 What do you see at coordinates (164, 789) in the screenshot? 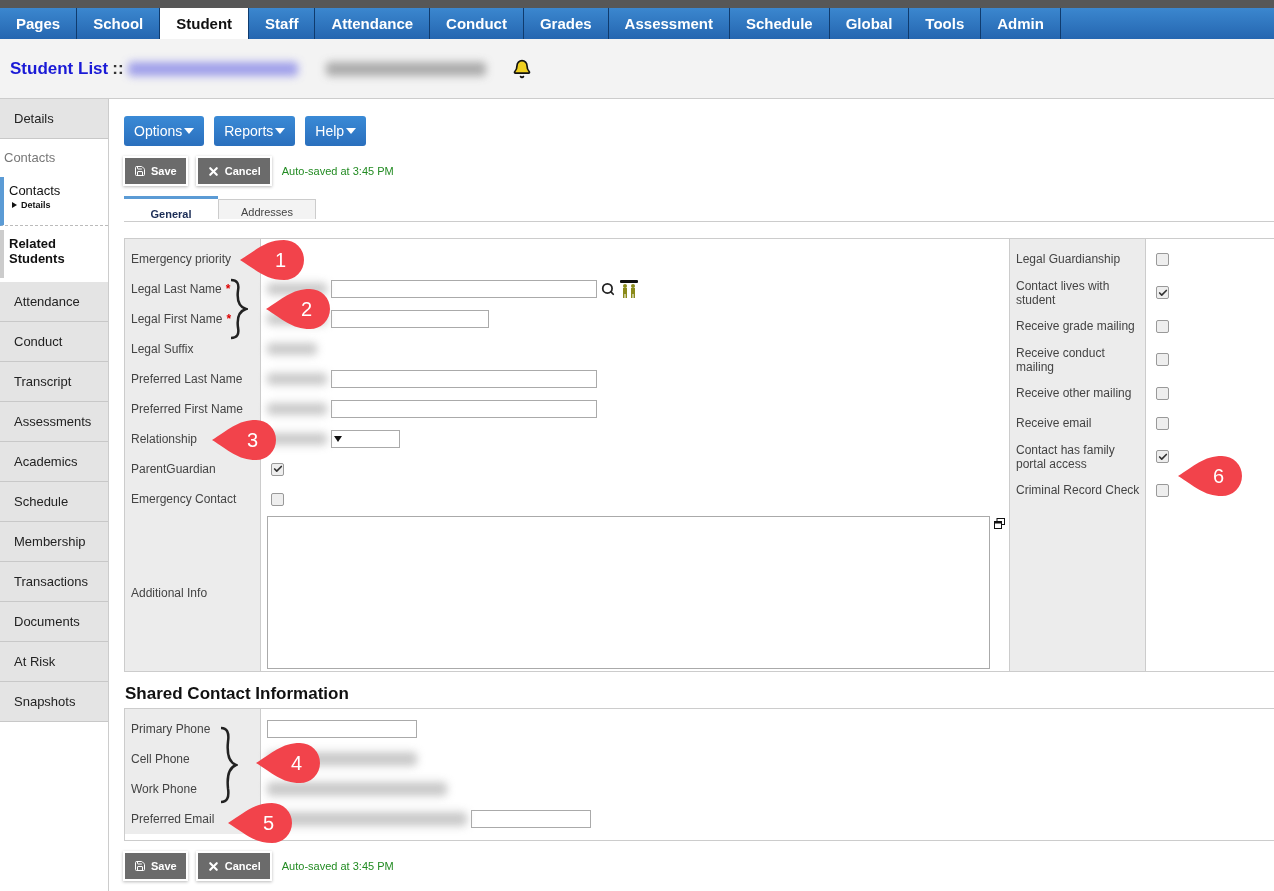
I see `field-label: Work Phone` at bounding box center [164, 789].